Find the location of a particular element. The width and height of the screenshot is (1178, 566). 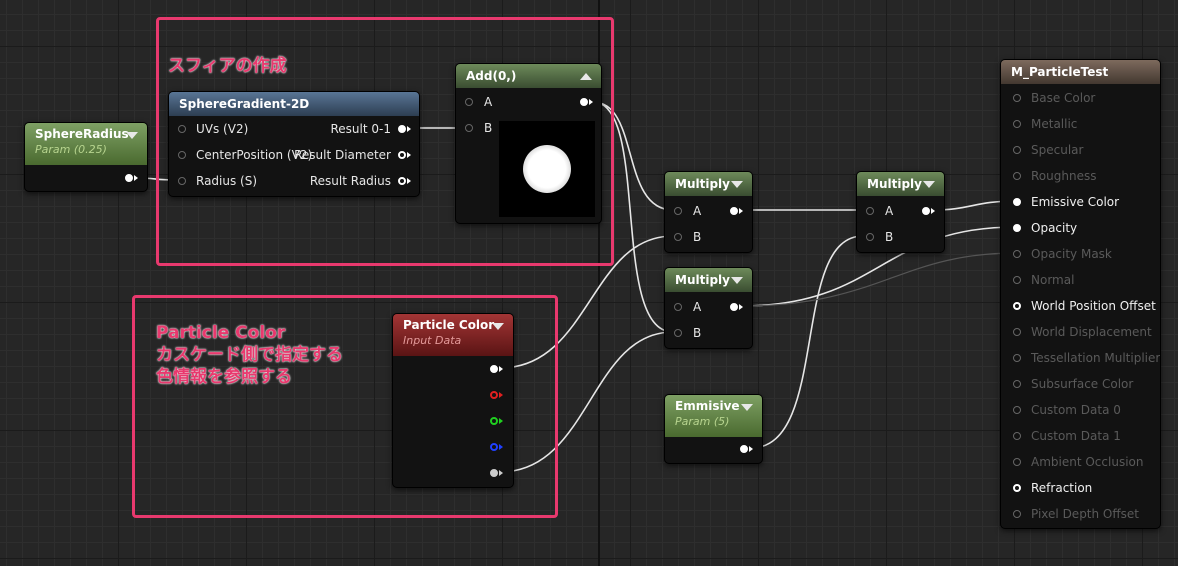

sphere-preview is located at coordinates (547, 169).